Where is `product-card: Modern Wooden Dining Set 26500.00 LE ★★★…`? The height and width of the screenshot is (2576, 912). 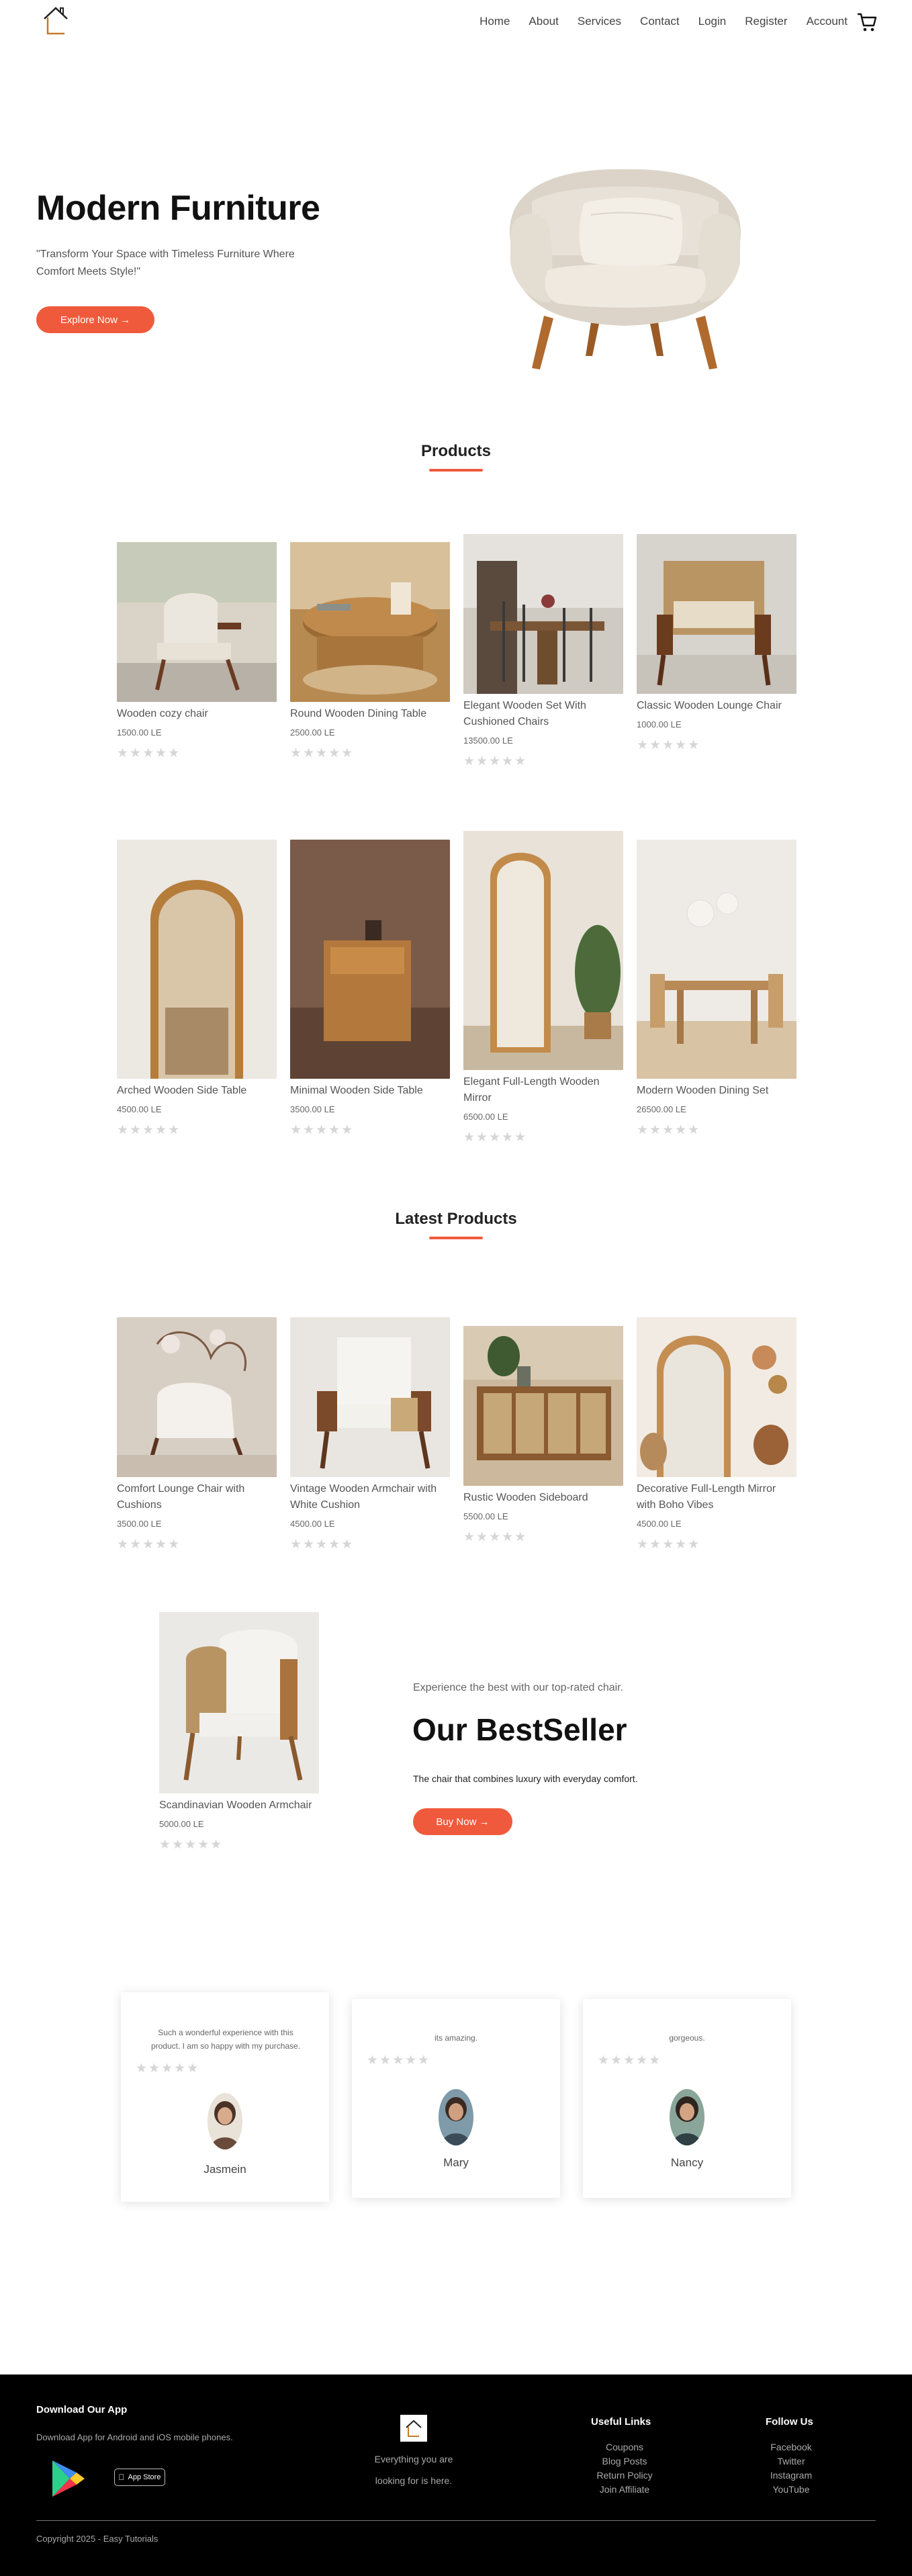 product-card: Modern Wooden Dining Set 26500.00 LE ★★★… is located at coordinates (716, 989).